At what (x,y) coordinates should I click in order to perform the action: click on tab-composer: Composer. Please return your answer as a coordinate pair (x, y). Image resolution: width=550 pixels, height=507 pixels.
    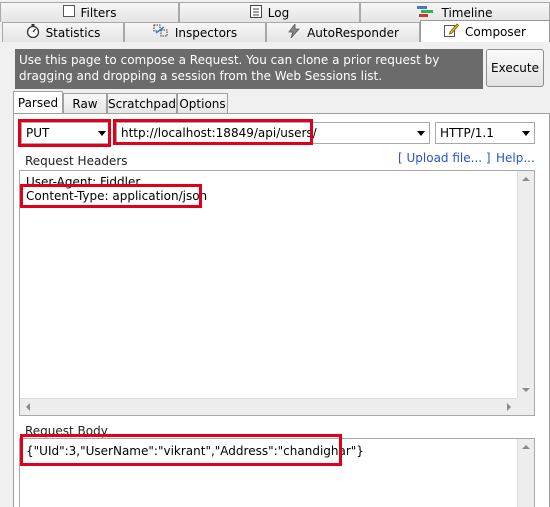
    Looking at the image, I should click on (485, 31).